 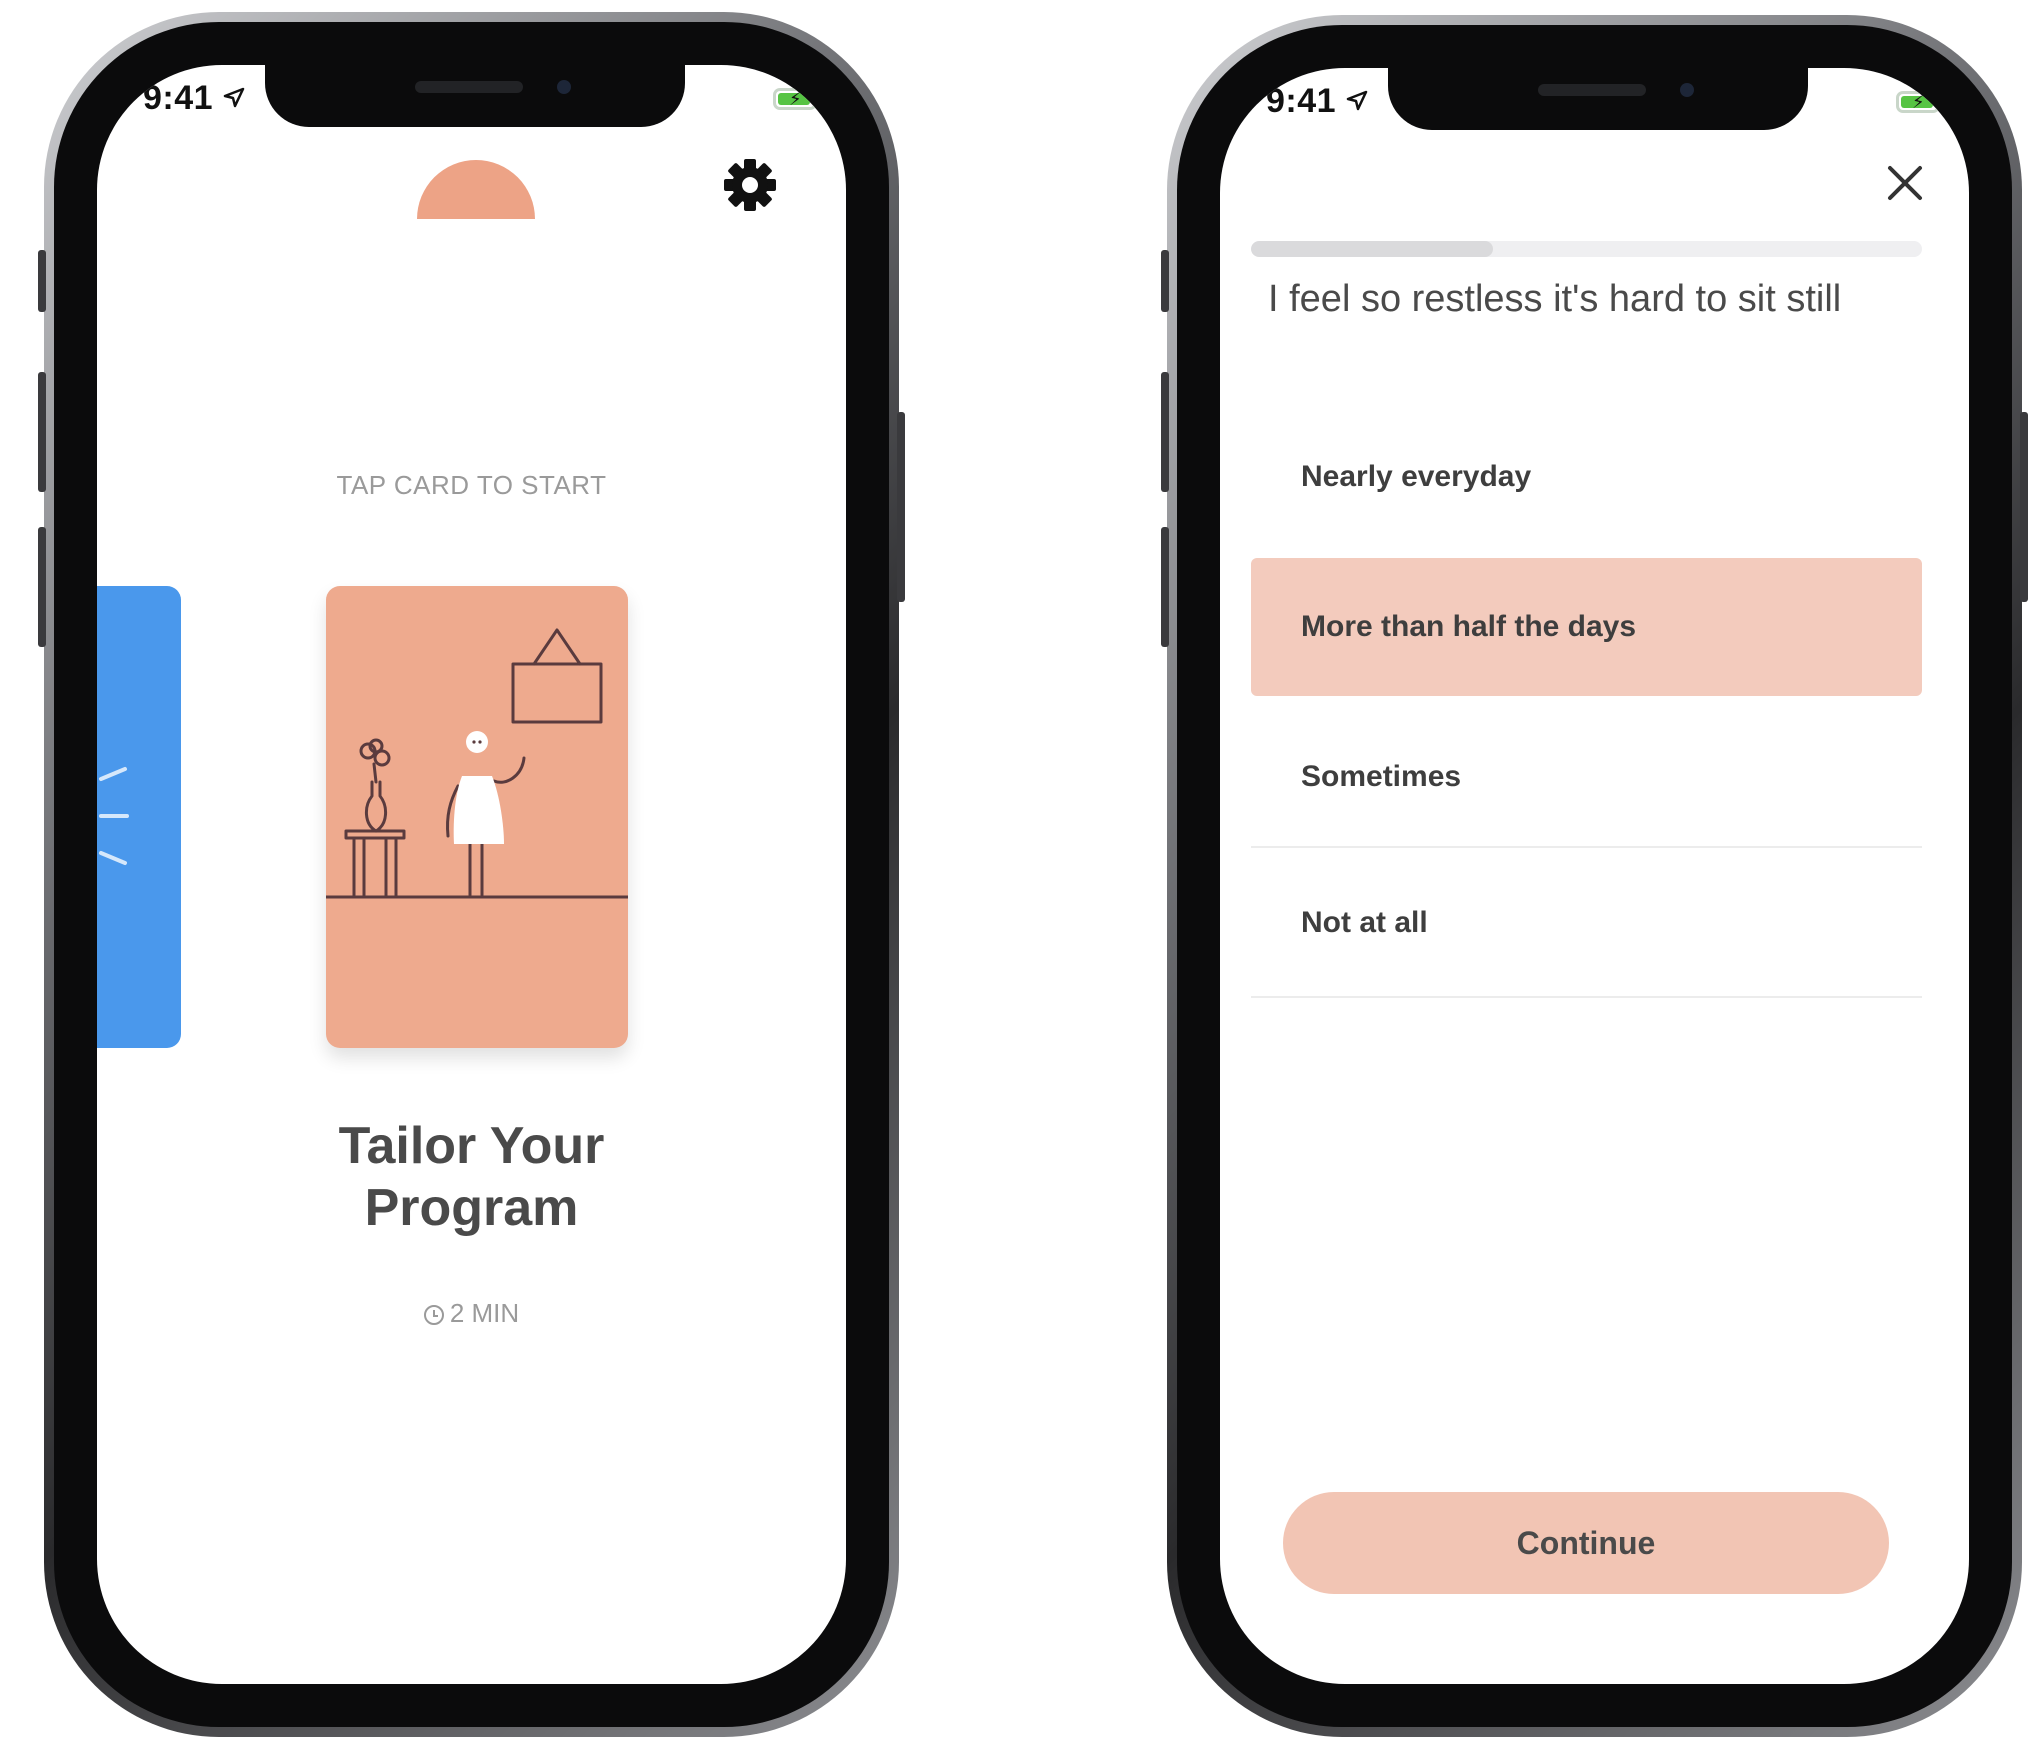 I want to click on option-sometimes: Sometimes, so click(x=1586, y=778).